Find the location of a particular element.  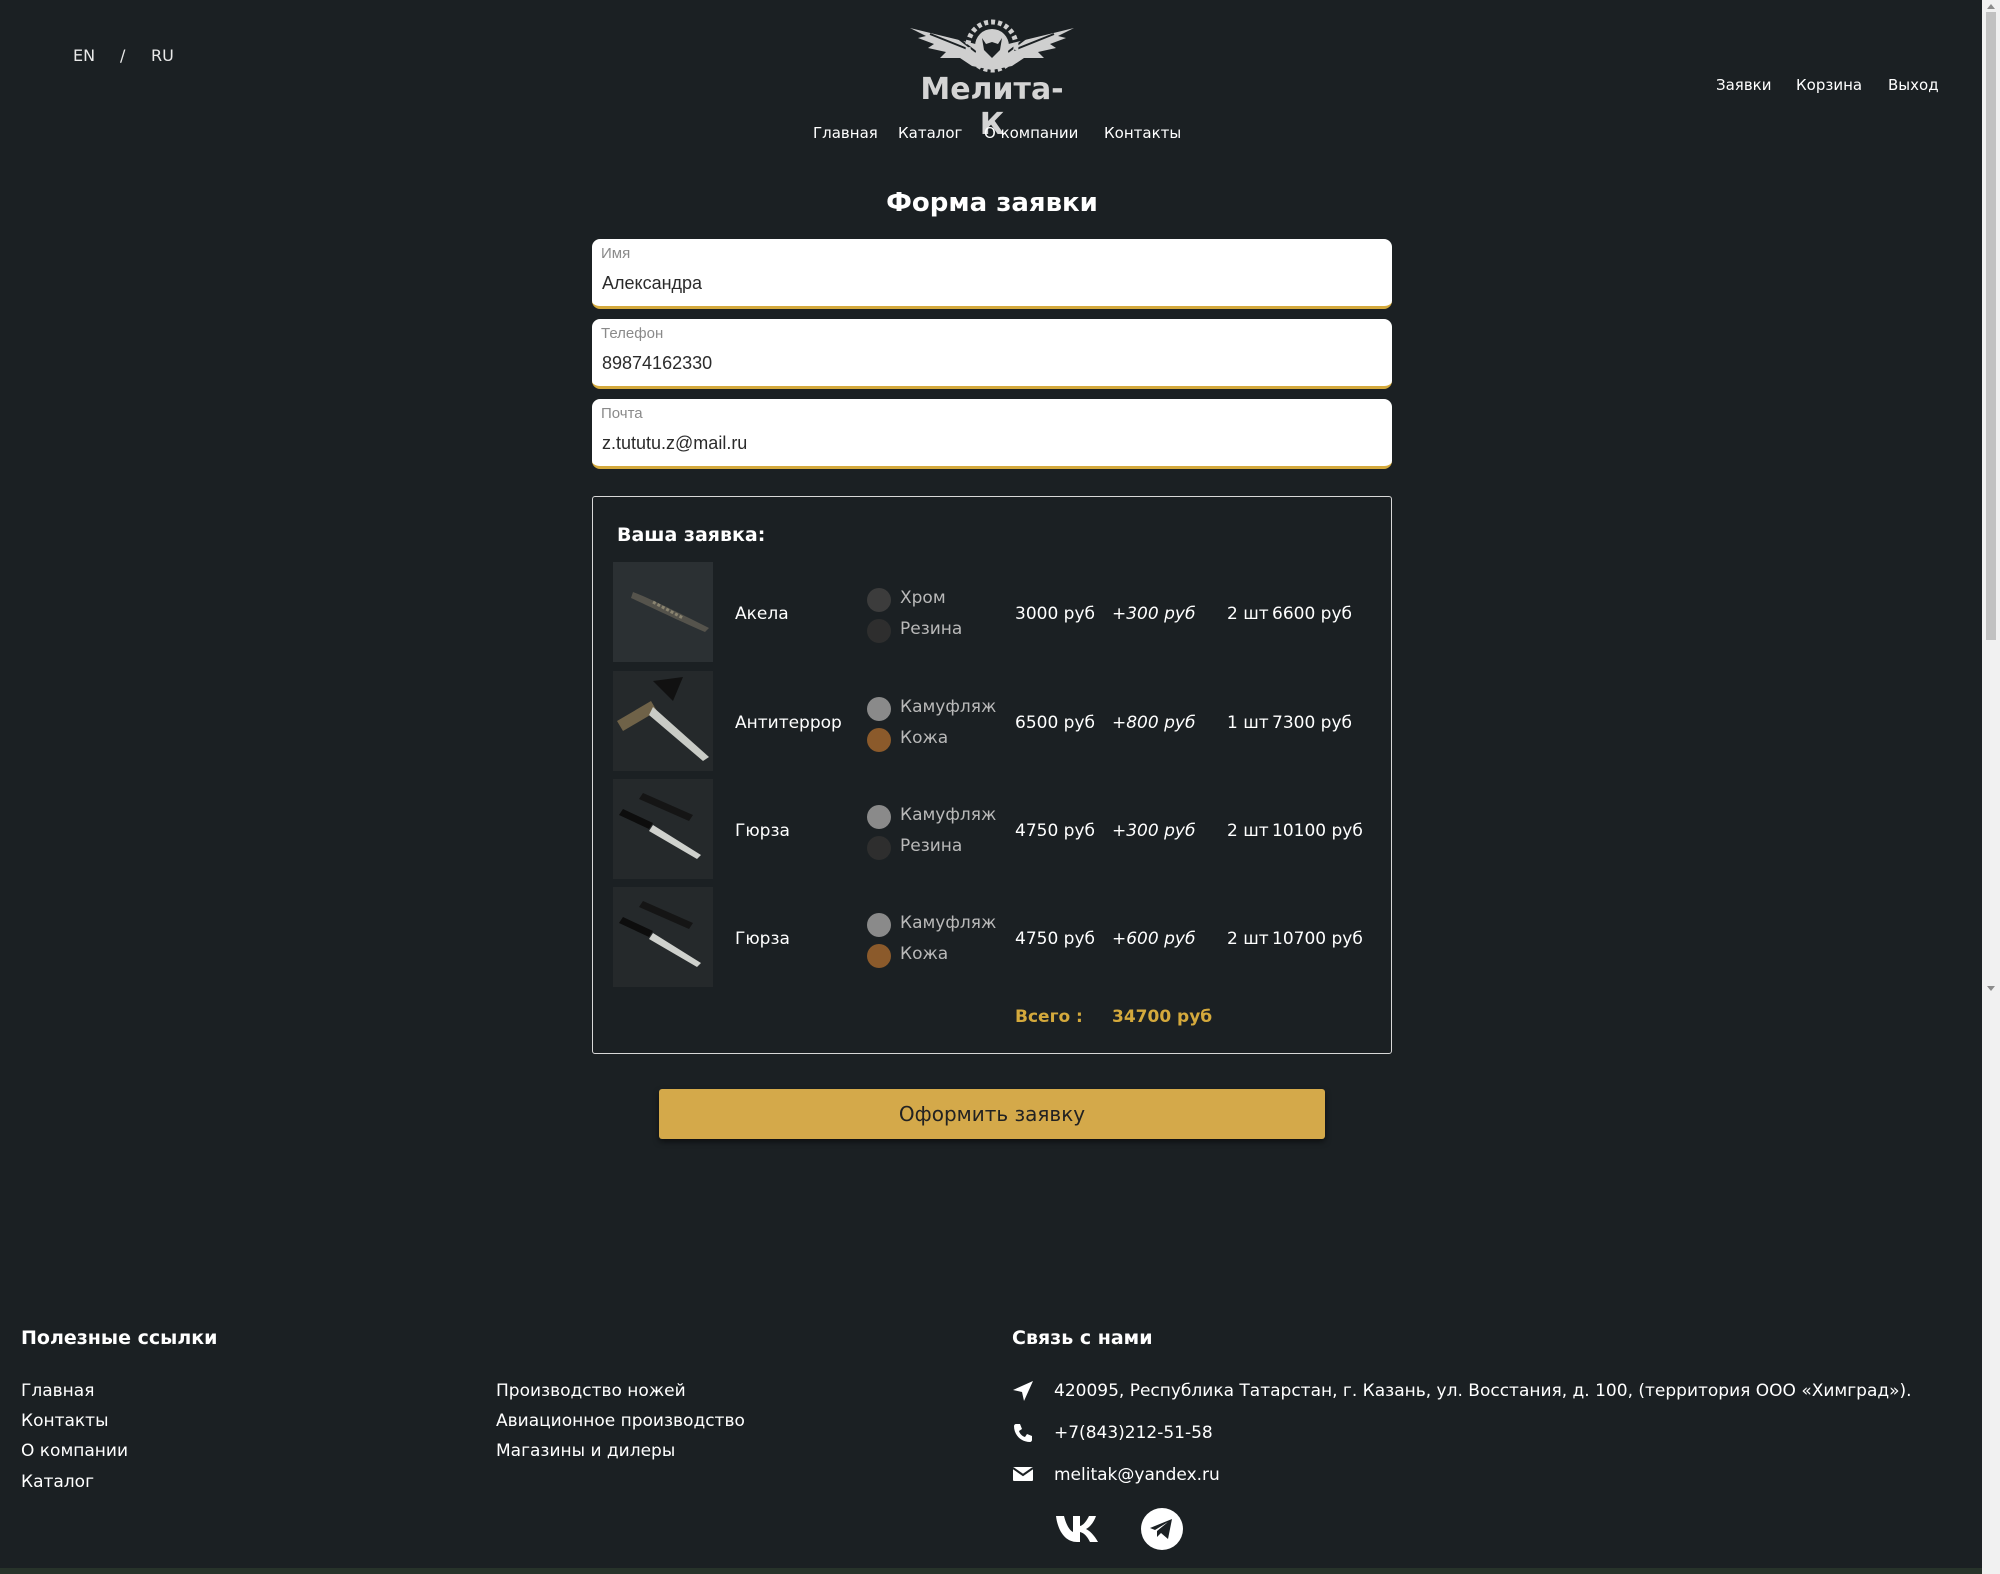

phone-value: 89874162330 is located at coordinates (657, 363).